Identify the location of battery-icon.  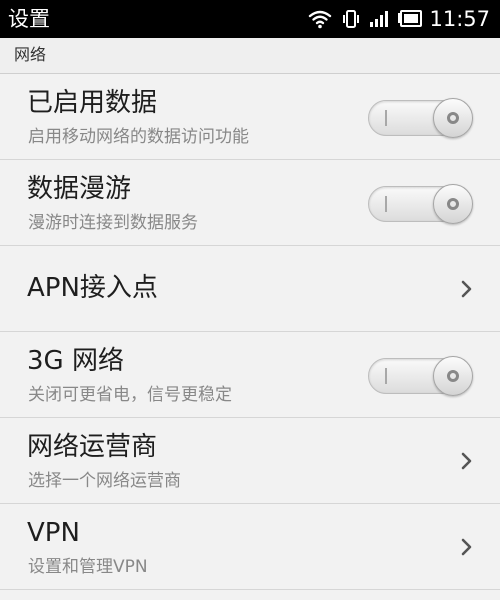
(410, 19).